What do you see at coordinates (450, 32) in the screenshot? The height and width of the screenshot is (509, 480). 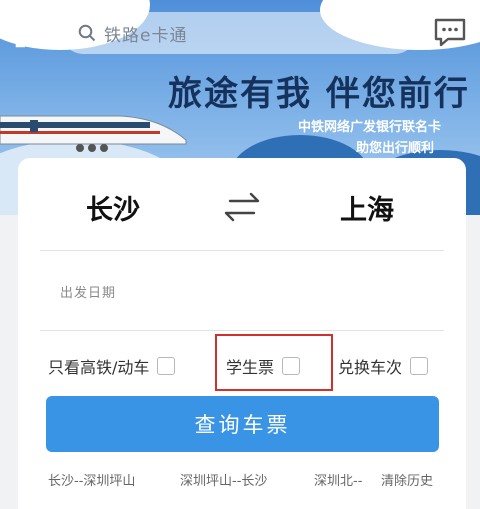 I see `message-icon` at bounding box center [450, 32].